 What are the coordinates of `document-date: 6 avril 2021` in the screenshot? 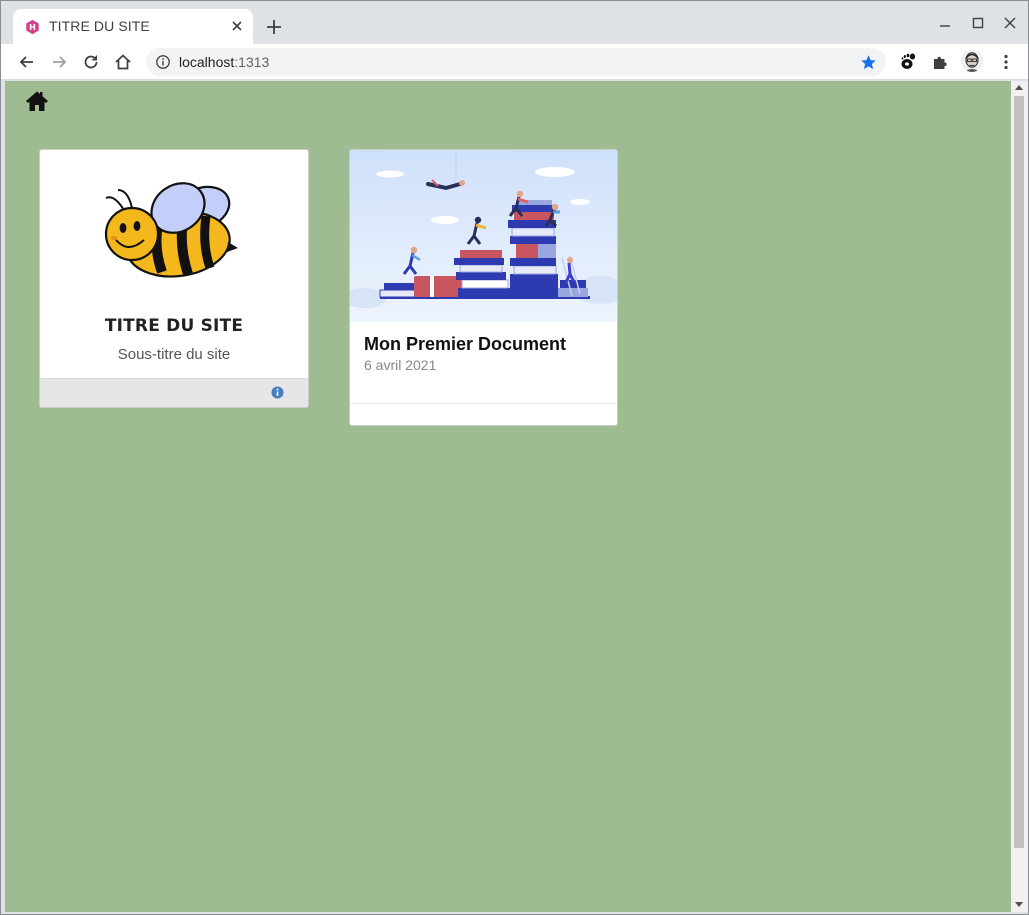 It's located at (400, 365).